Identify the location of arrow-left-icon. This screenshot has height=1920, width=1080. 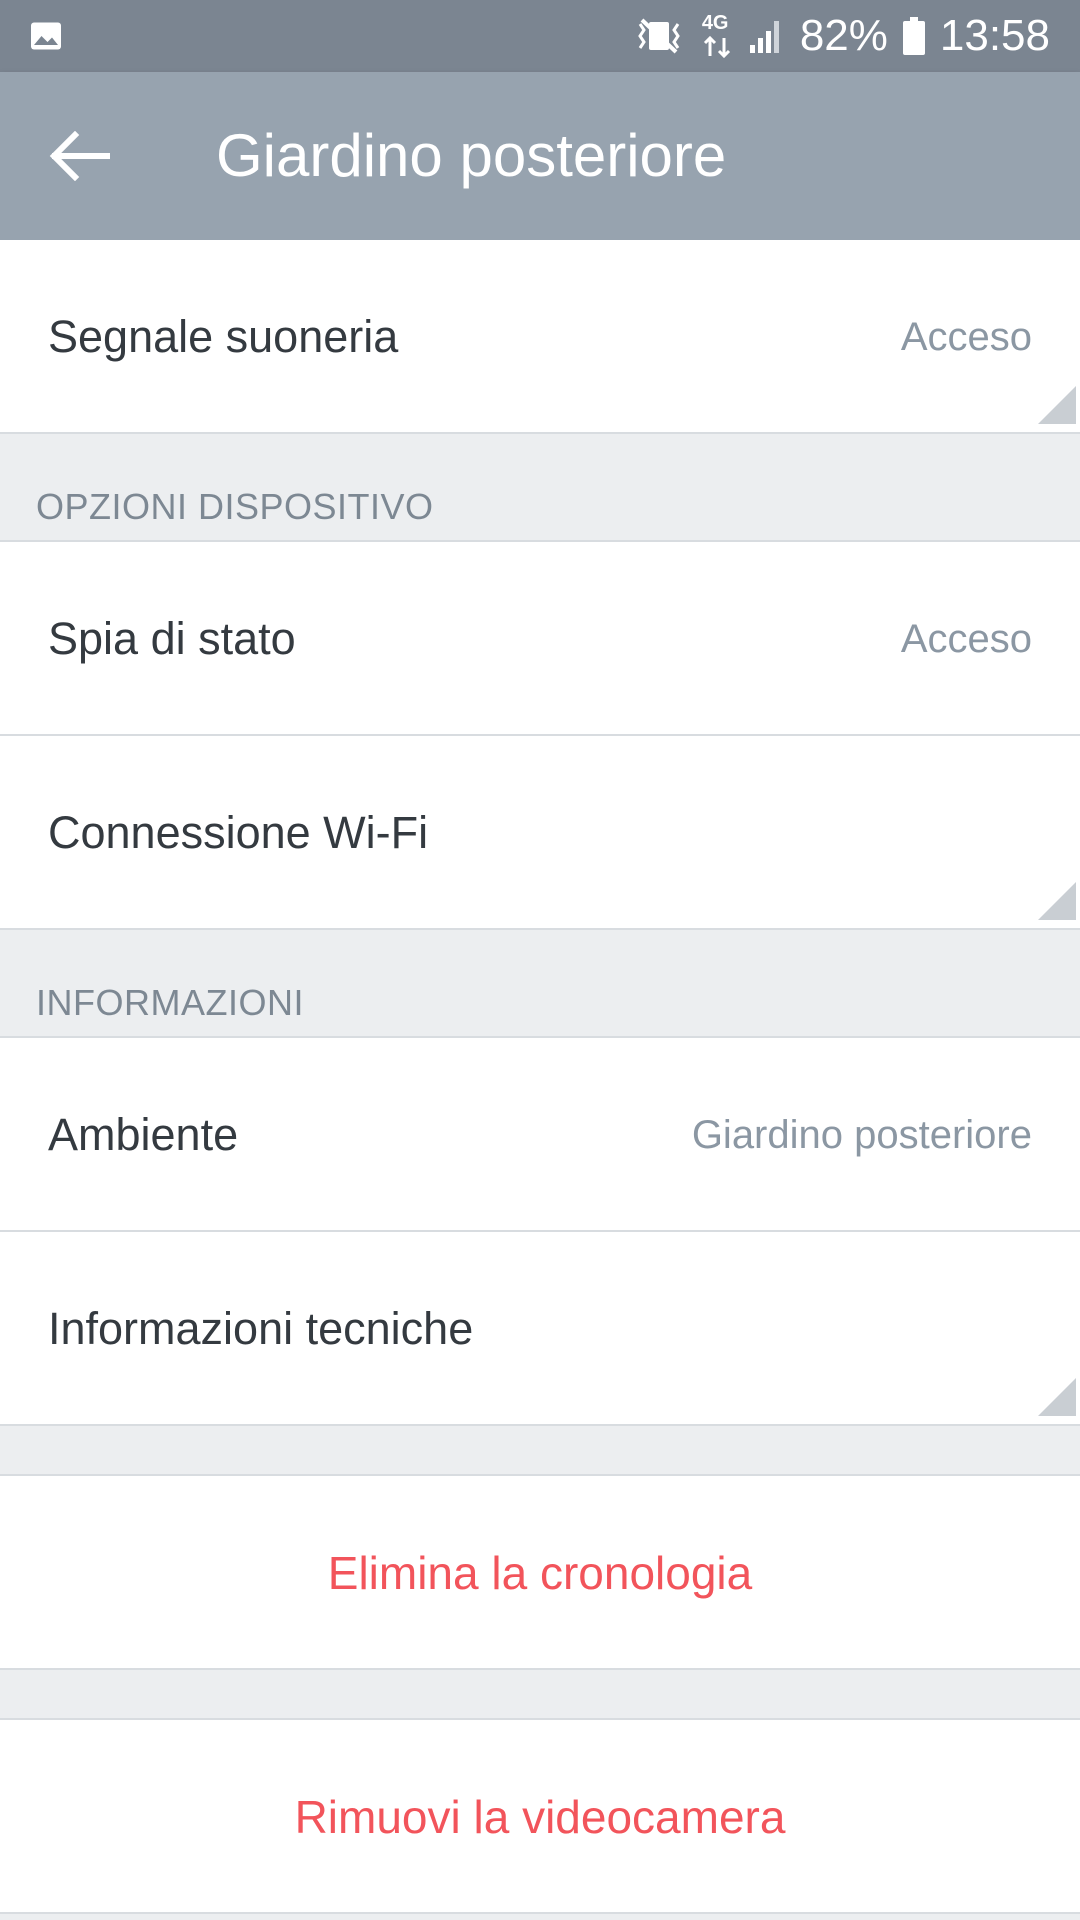
(79, 156).